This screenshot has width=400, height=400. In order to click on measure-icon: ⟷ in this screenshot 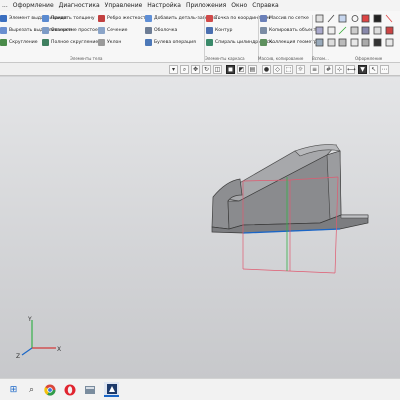, I will do `click(351, 69)`.